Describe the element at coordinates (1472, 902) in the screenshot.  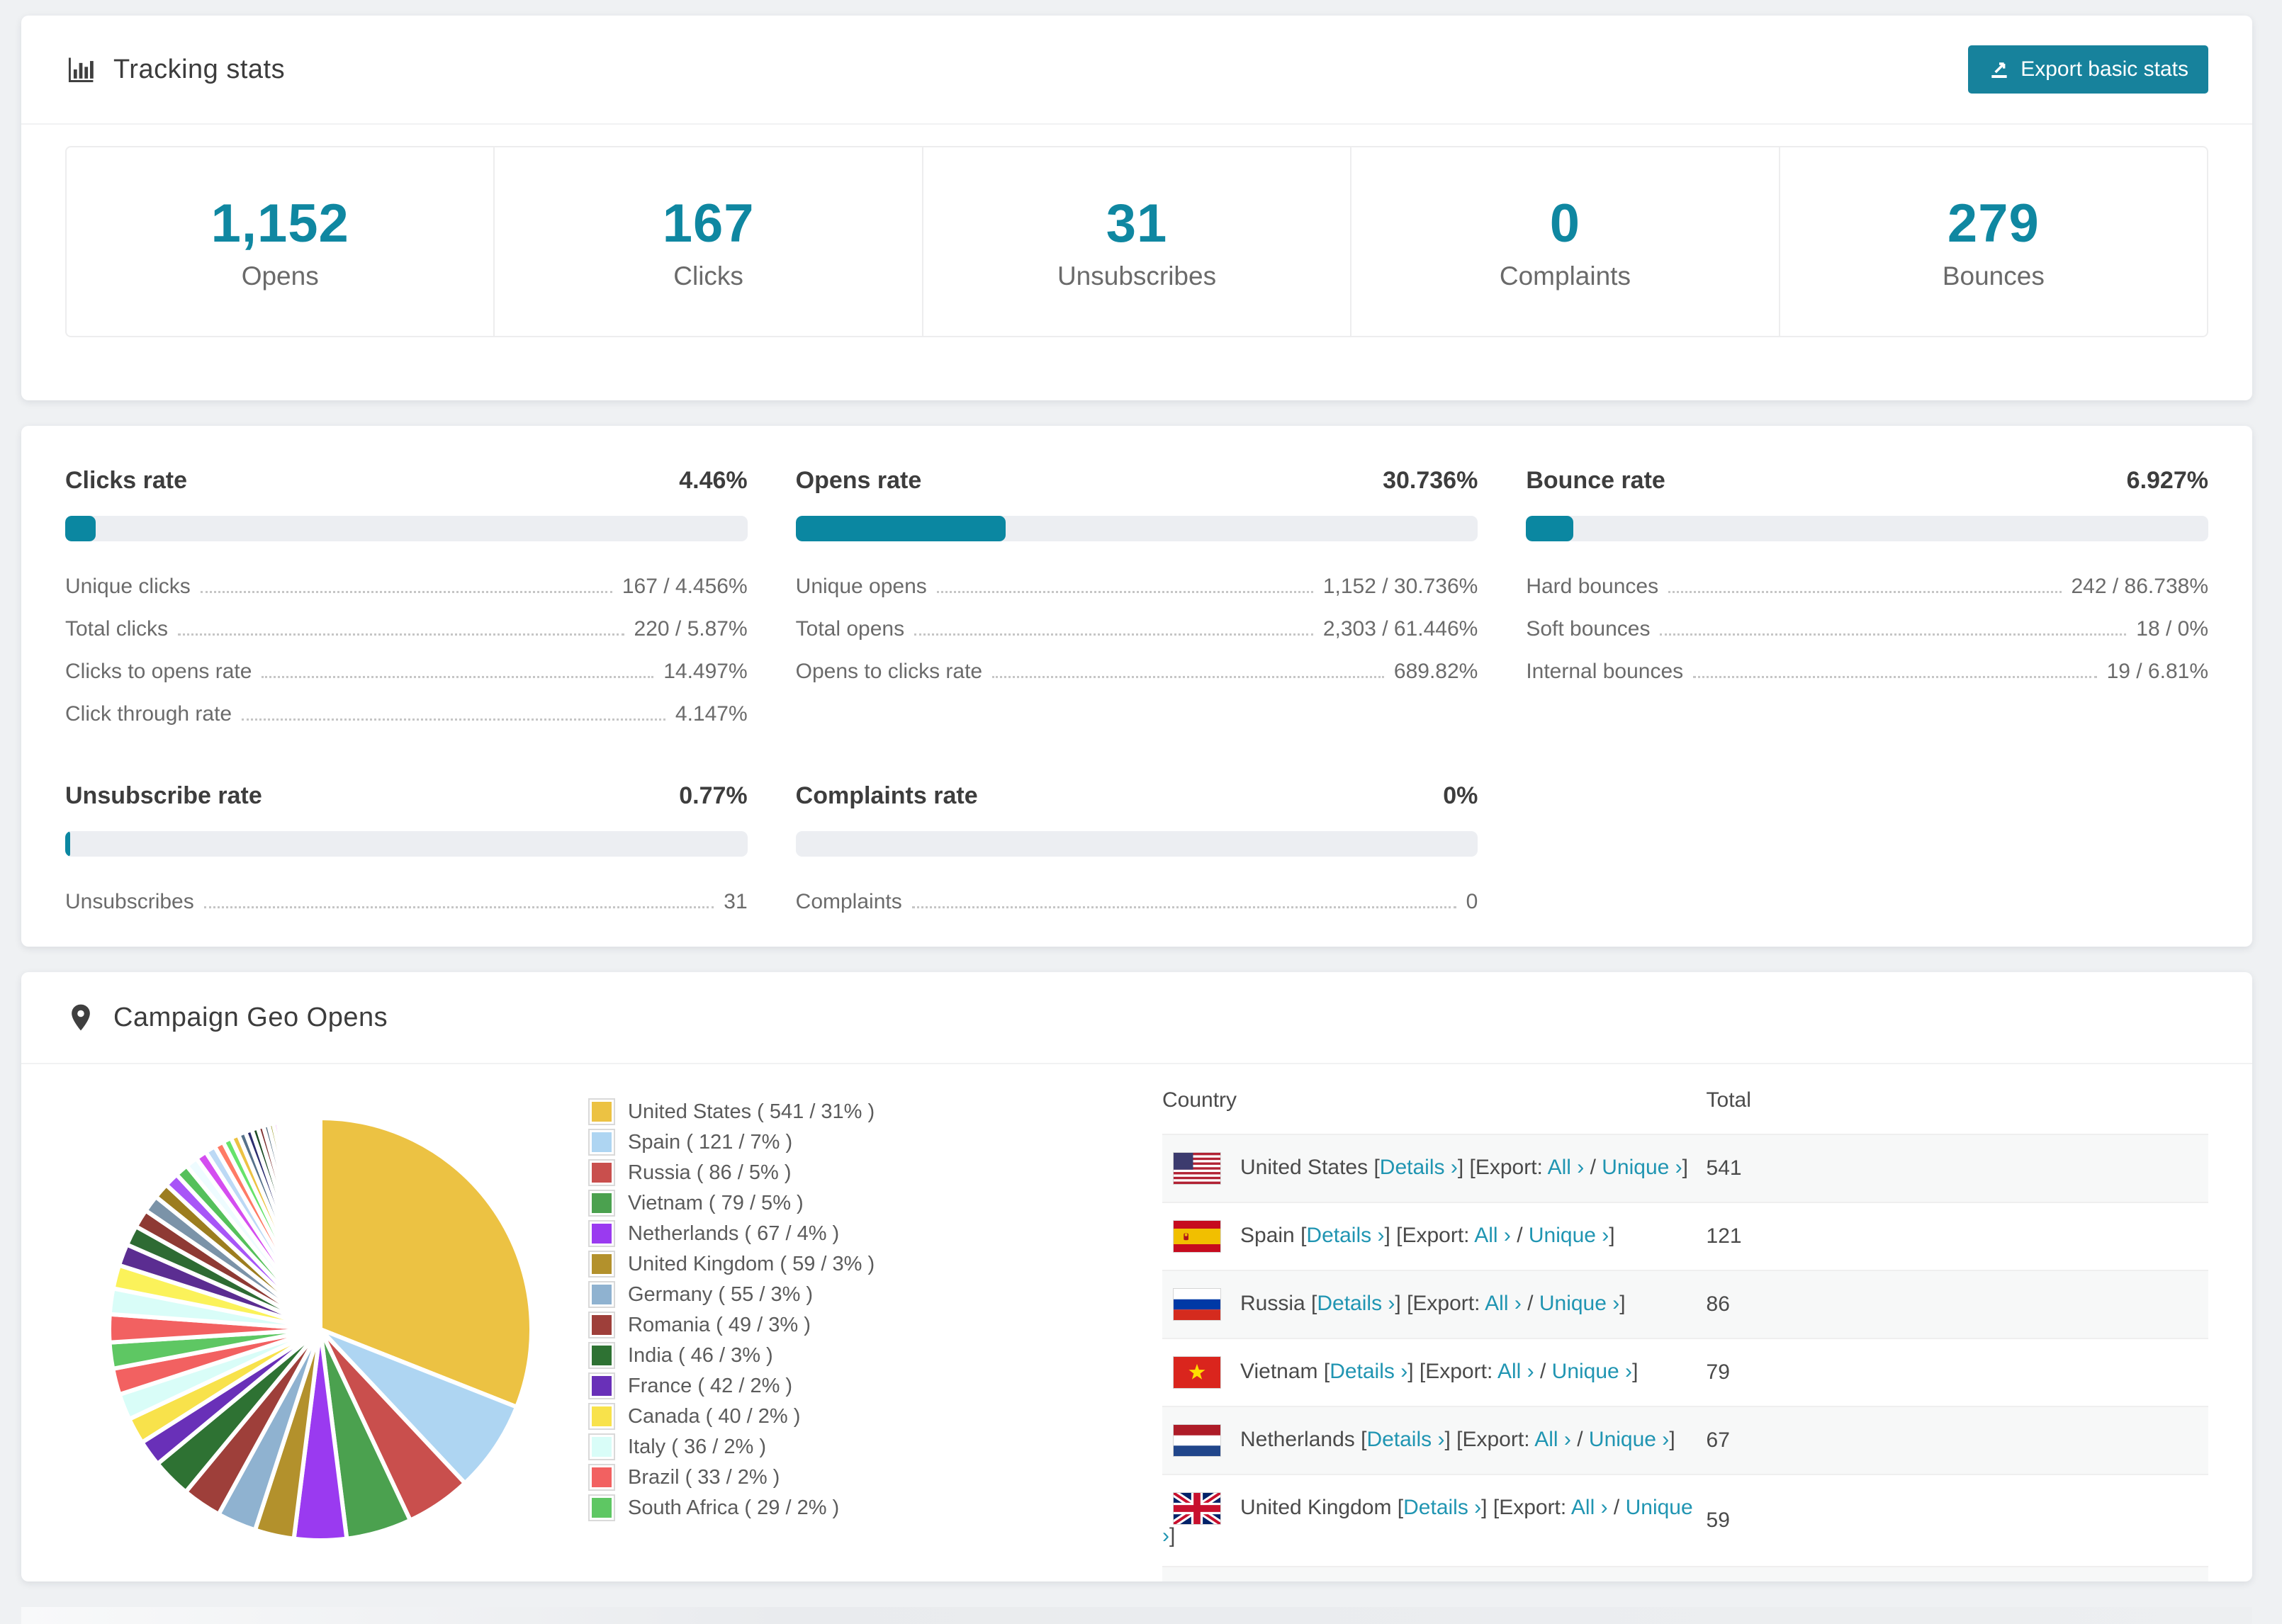
I see `rate-detail-value: 0` at that location.